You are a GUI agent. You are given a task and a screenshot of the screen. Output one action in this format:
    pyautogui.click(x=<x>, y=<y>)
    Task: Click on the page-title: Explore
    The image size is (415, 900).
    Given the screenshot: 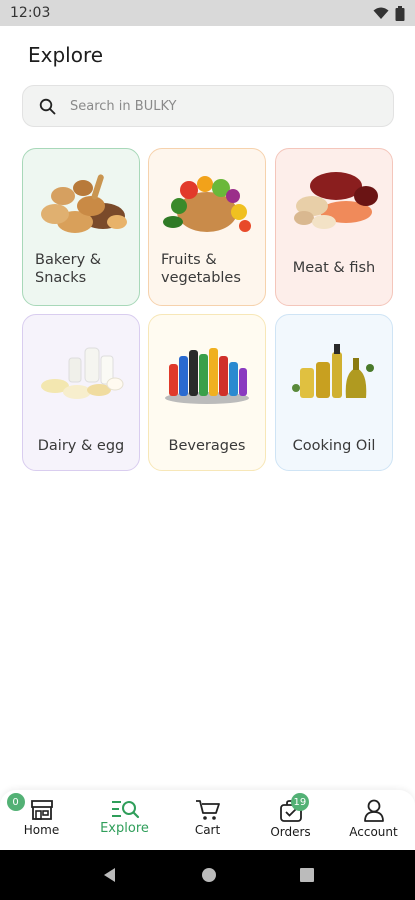 What is the action you would take?
    pyautogui.click(x=66, y=55)
    